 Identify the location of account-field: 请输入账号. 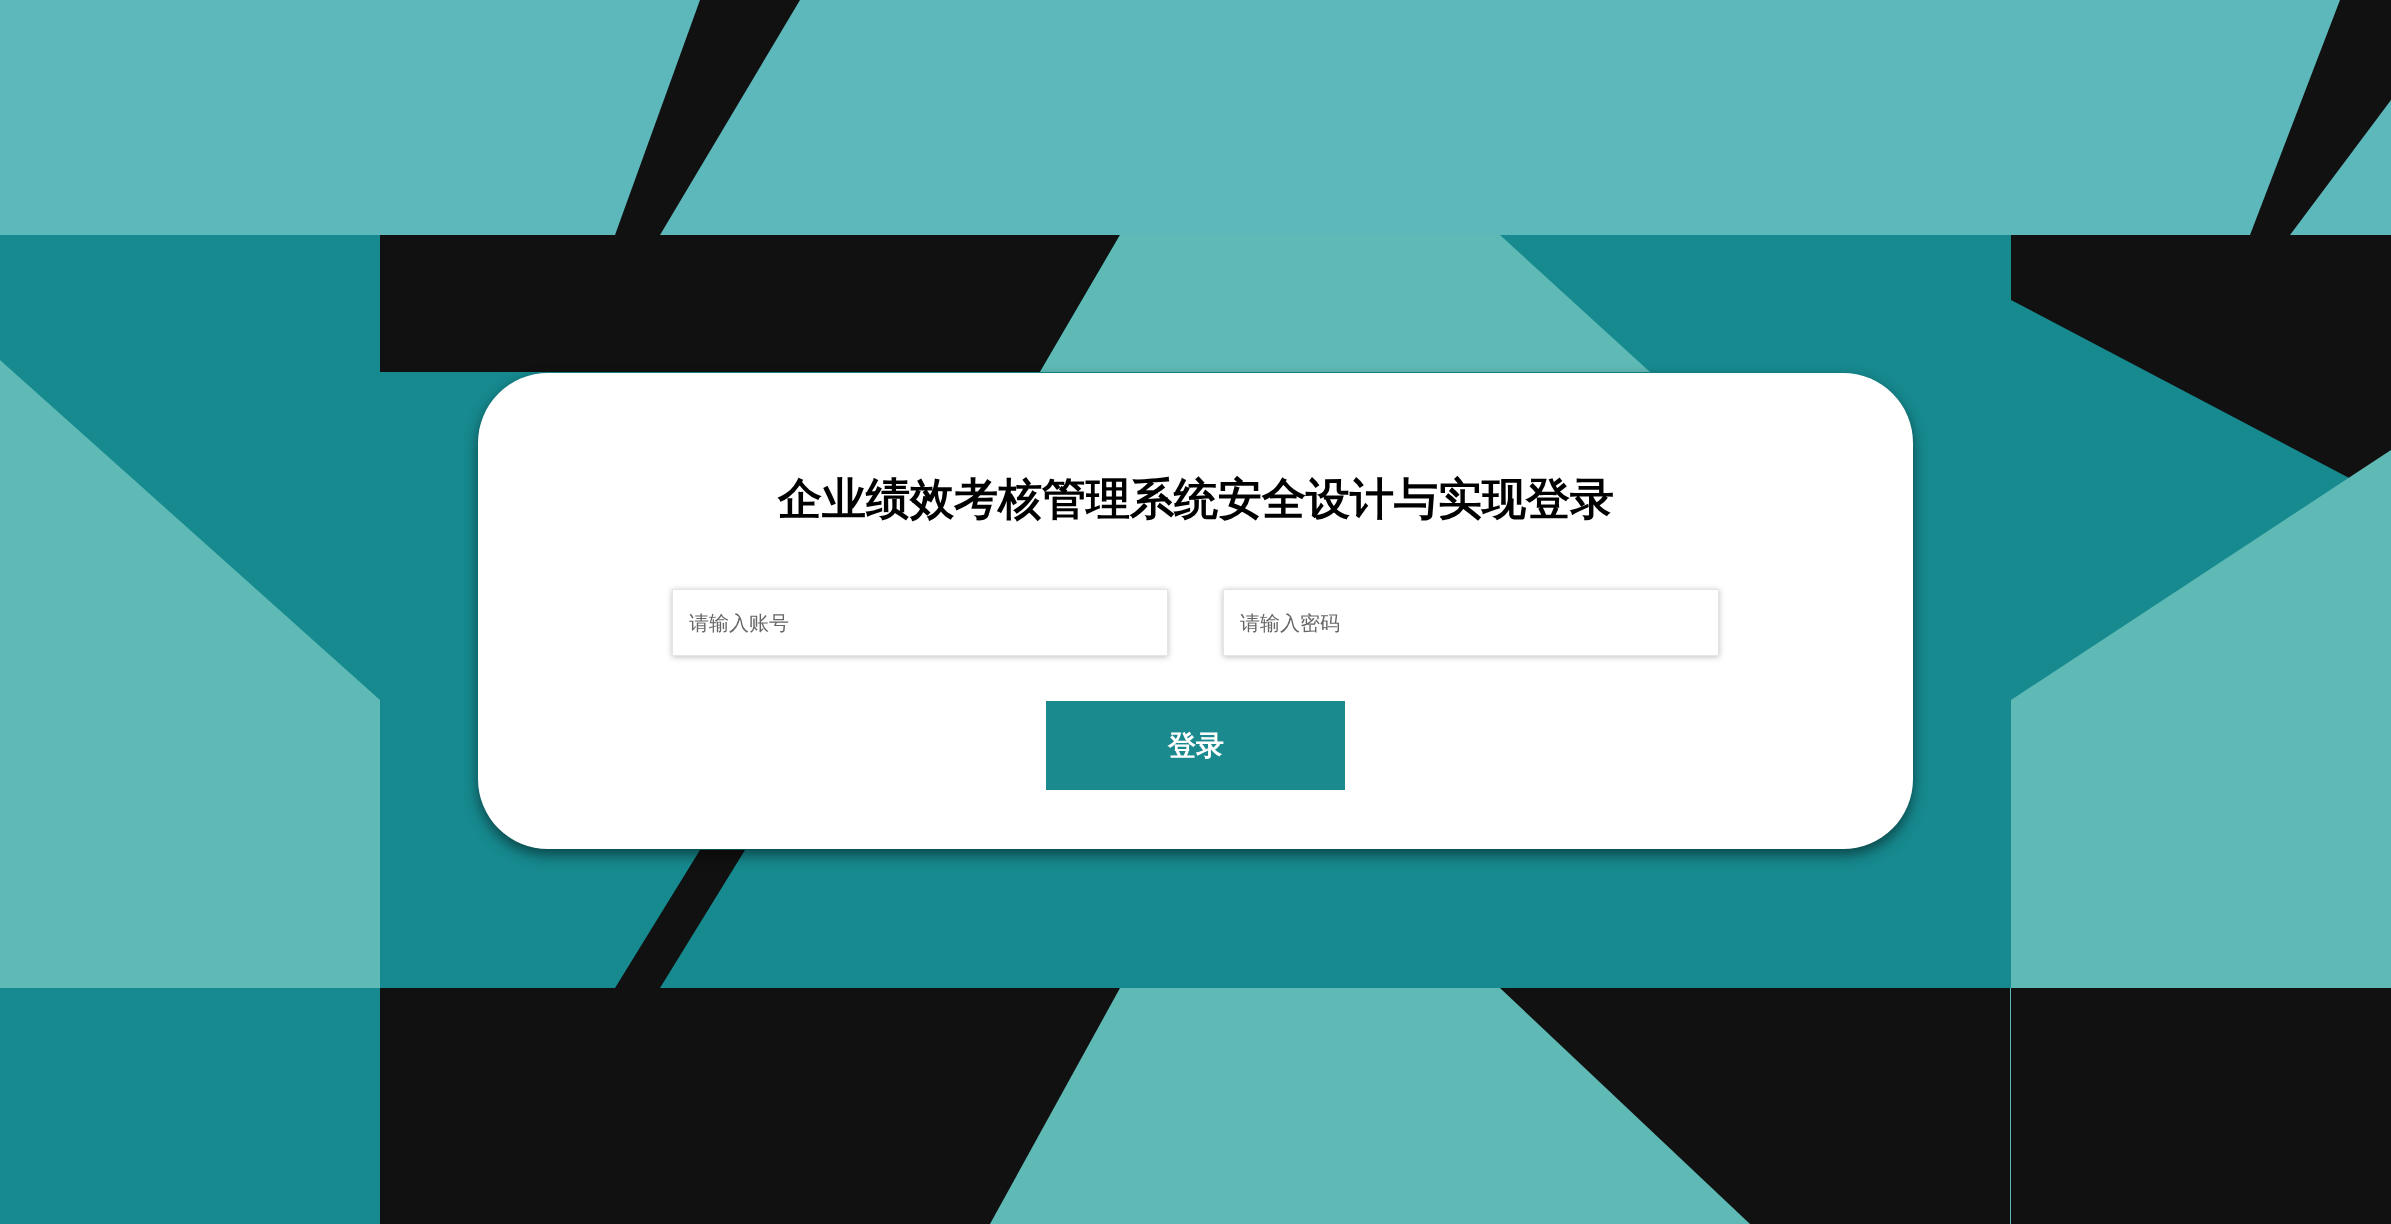
(920, 622).